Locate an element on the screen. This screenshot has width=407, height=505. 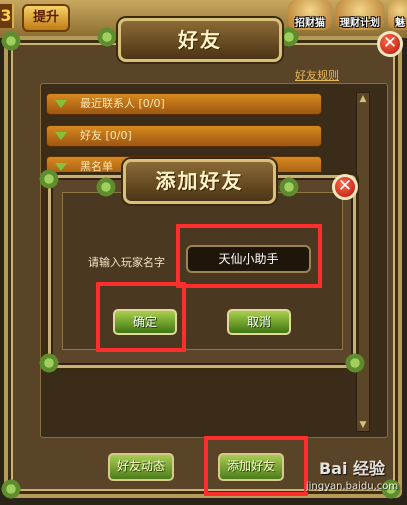
watermark-brand: Bai 经验 is located at coordinates (352, 468).